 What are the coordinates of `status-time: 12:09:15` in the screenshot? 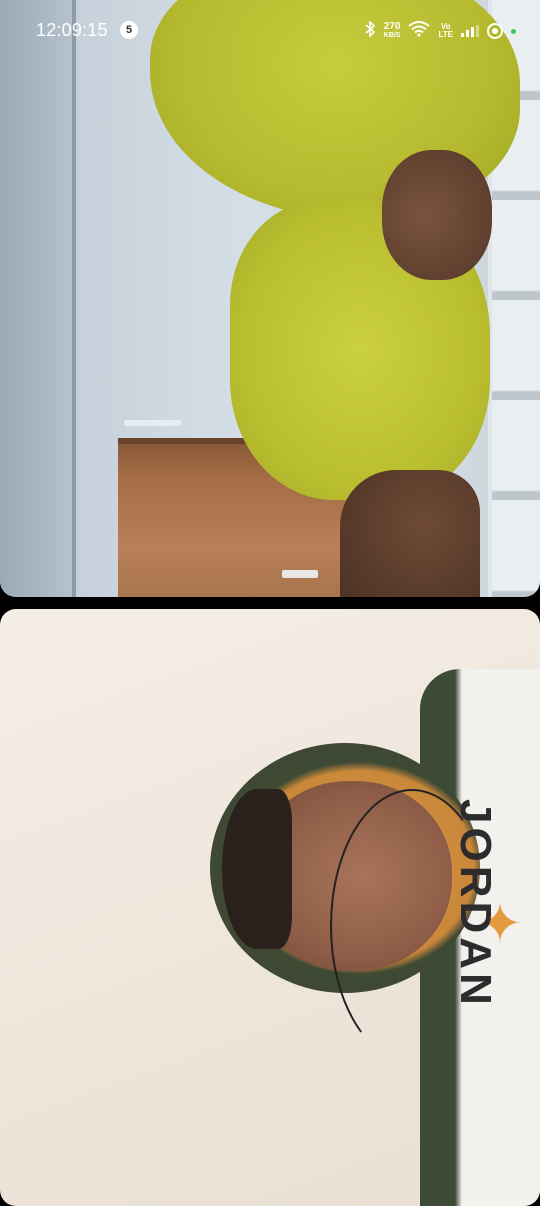 It's located at (72, 30).